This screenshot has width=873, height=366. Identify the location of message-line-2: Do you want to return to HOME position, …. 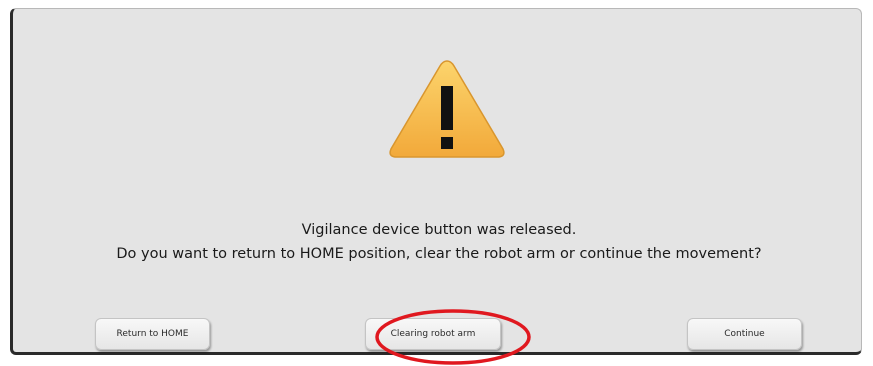
(439, 254).